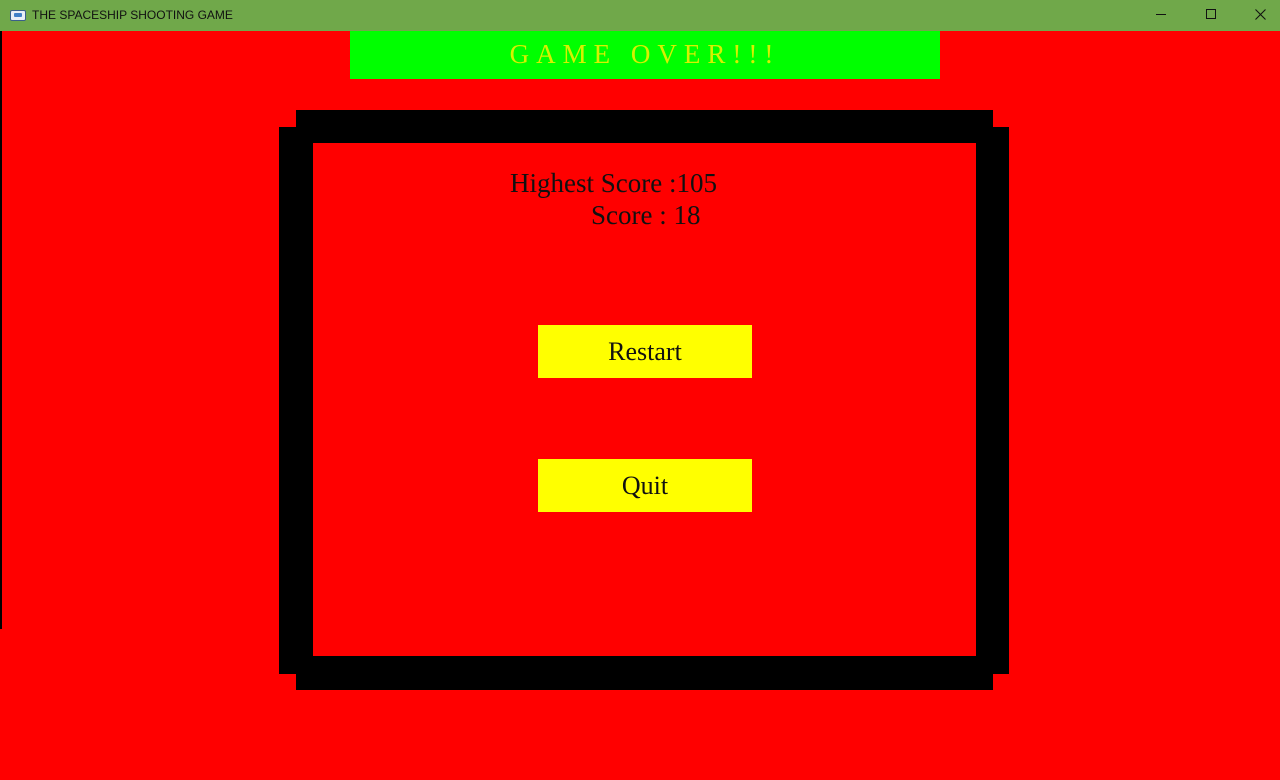 This screenshot has width=1280, height=780. I want to click on quit-button: Quit, so click(645, 485).